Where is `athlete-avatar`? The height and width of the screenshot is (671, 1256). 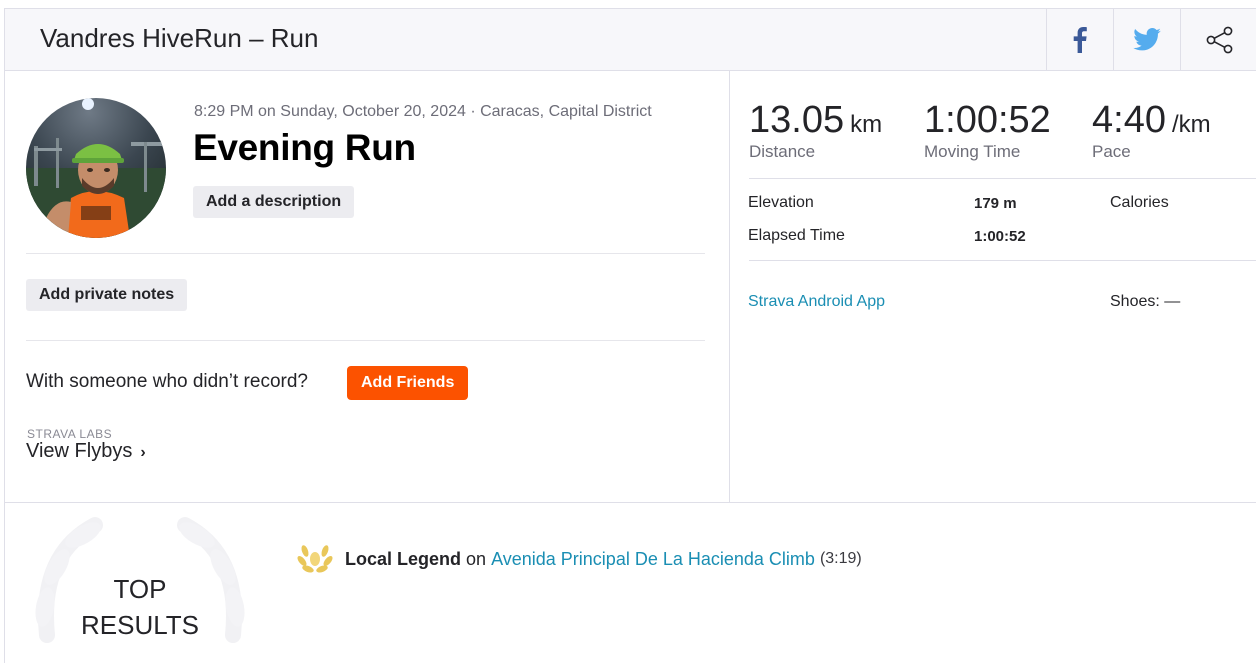 athlete-avatar is located at coordinates (96, 168).